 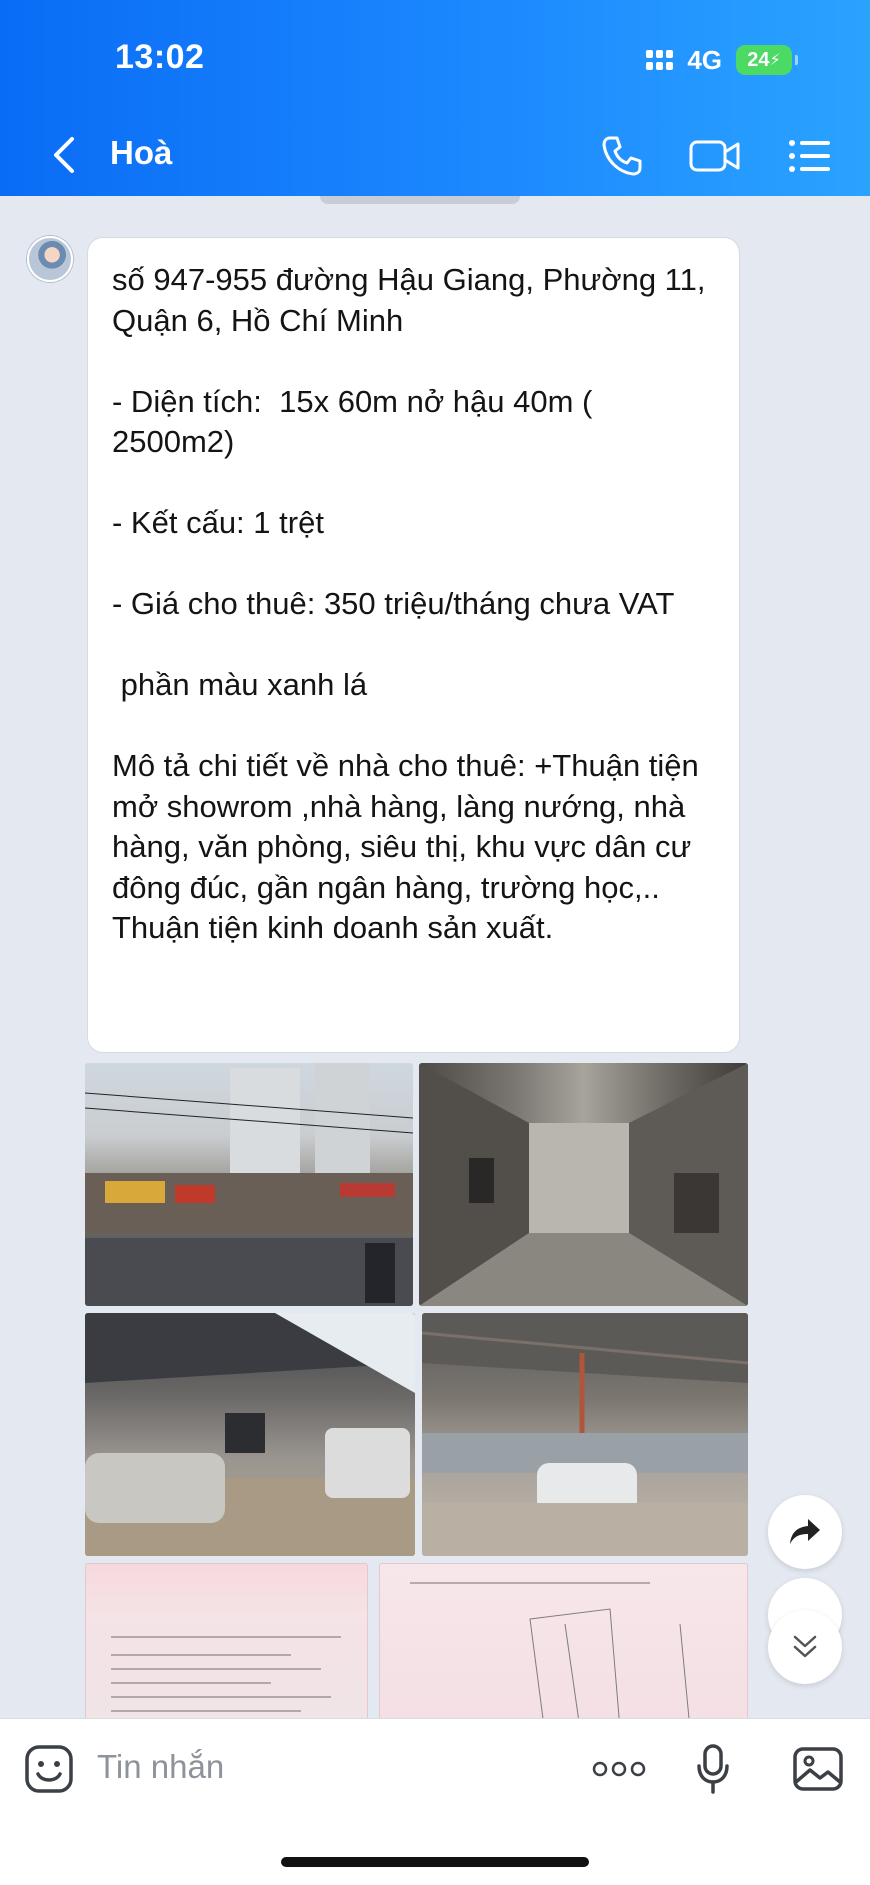 I want to click on list-icon, so click(x=809, y=156).